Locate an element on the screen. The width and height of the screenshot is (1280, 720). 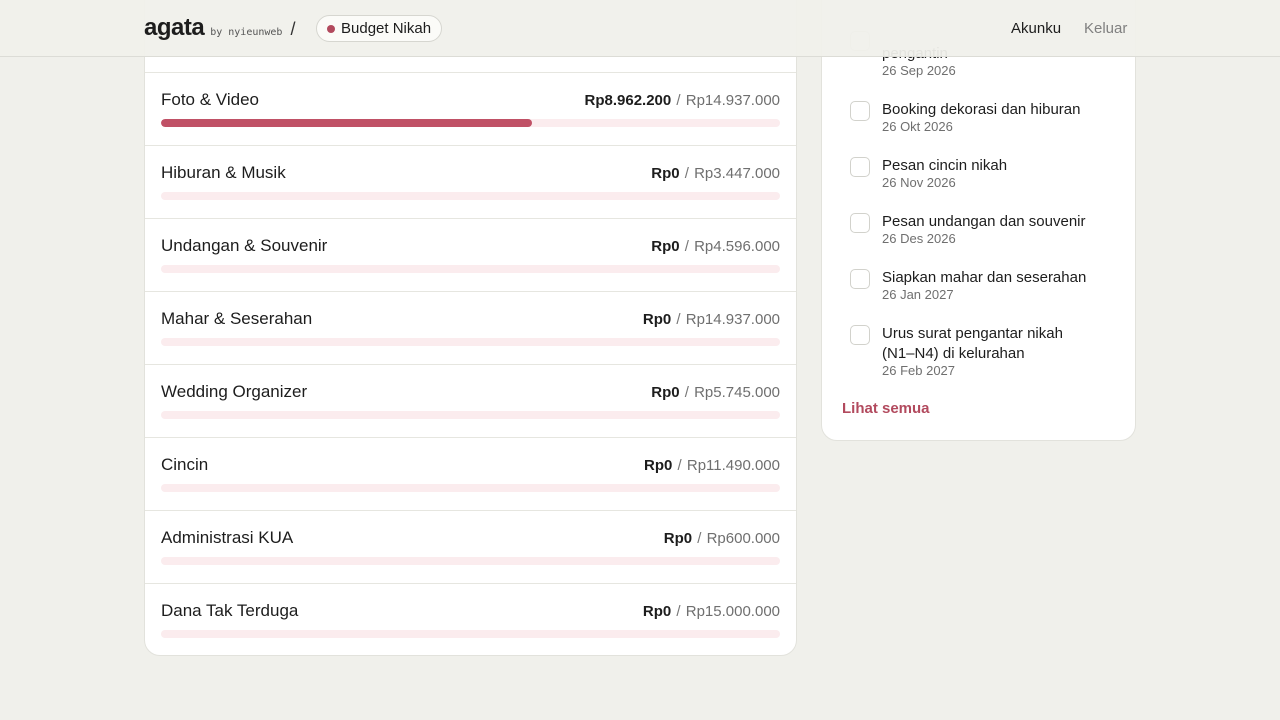
task-date: 26 Okt 2026 is located at coordinates (917, 126).